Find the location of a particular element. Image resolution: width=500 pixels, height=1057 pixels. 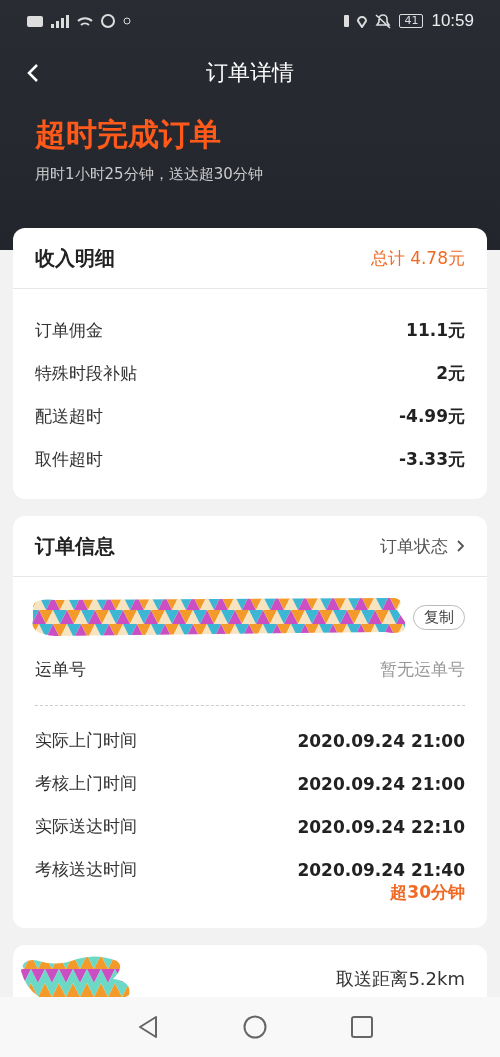

time-label: 实际送达时间 is located at coordinates (86, 826).